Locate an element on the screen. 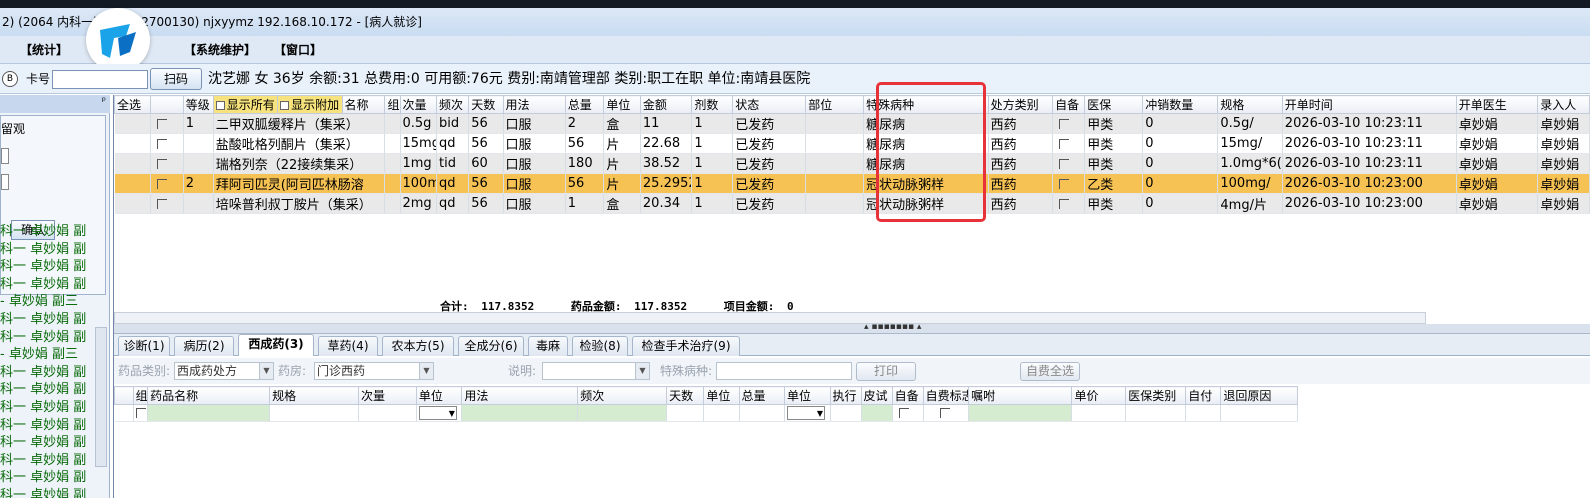 This screenshot has width=1590, height=498. self-provided-checkbox is located at coordinates (908, 413).